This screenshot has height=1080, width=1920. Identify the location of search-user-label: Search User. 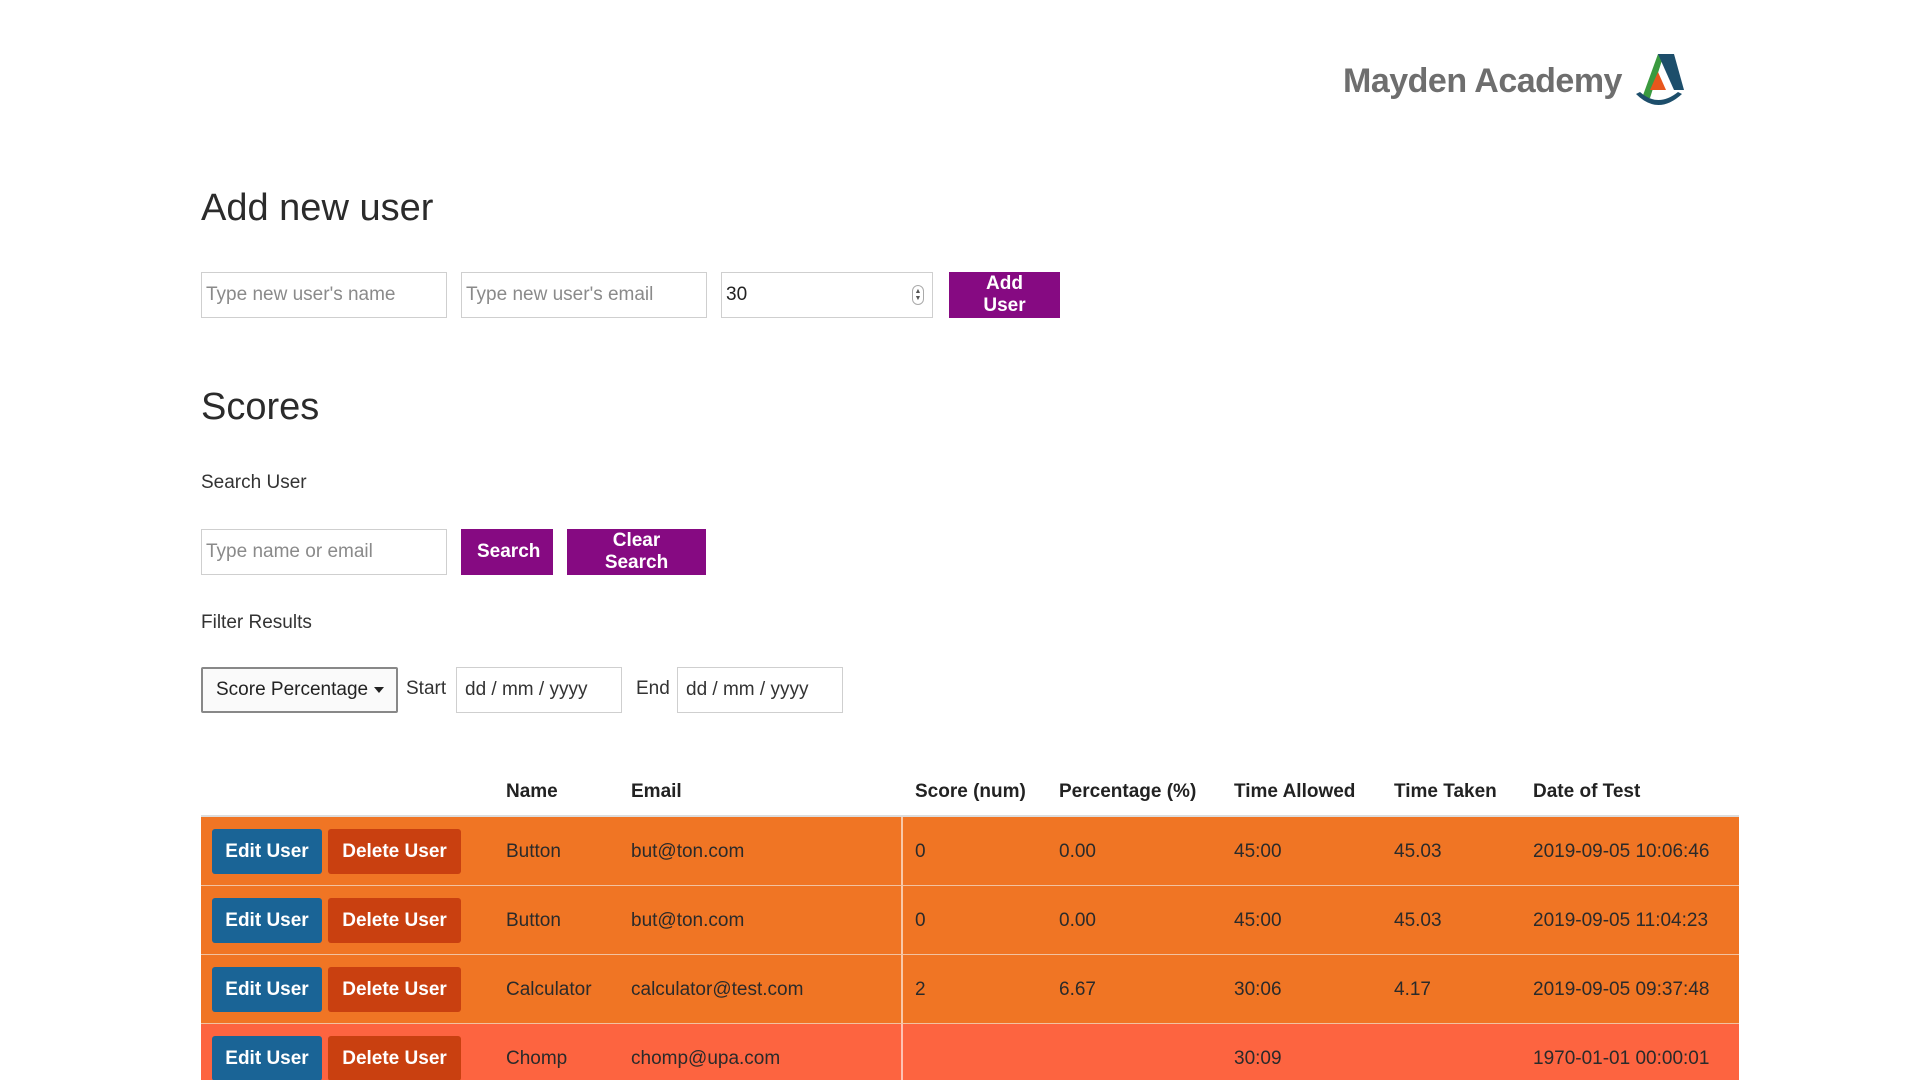
(254, 482).